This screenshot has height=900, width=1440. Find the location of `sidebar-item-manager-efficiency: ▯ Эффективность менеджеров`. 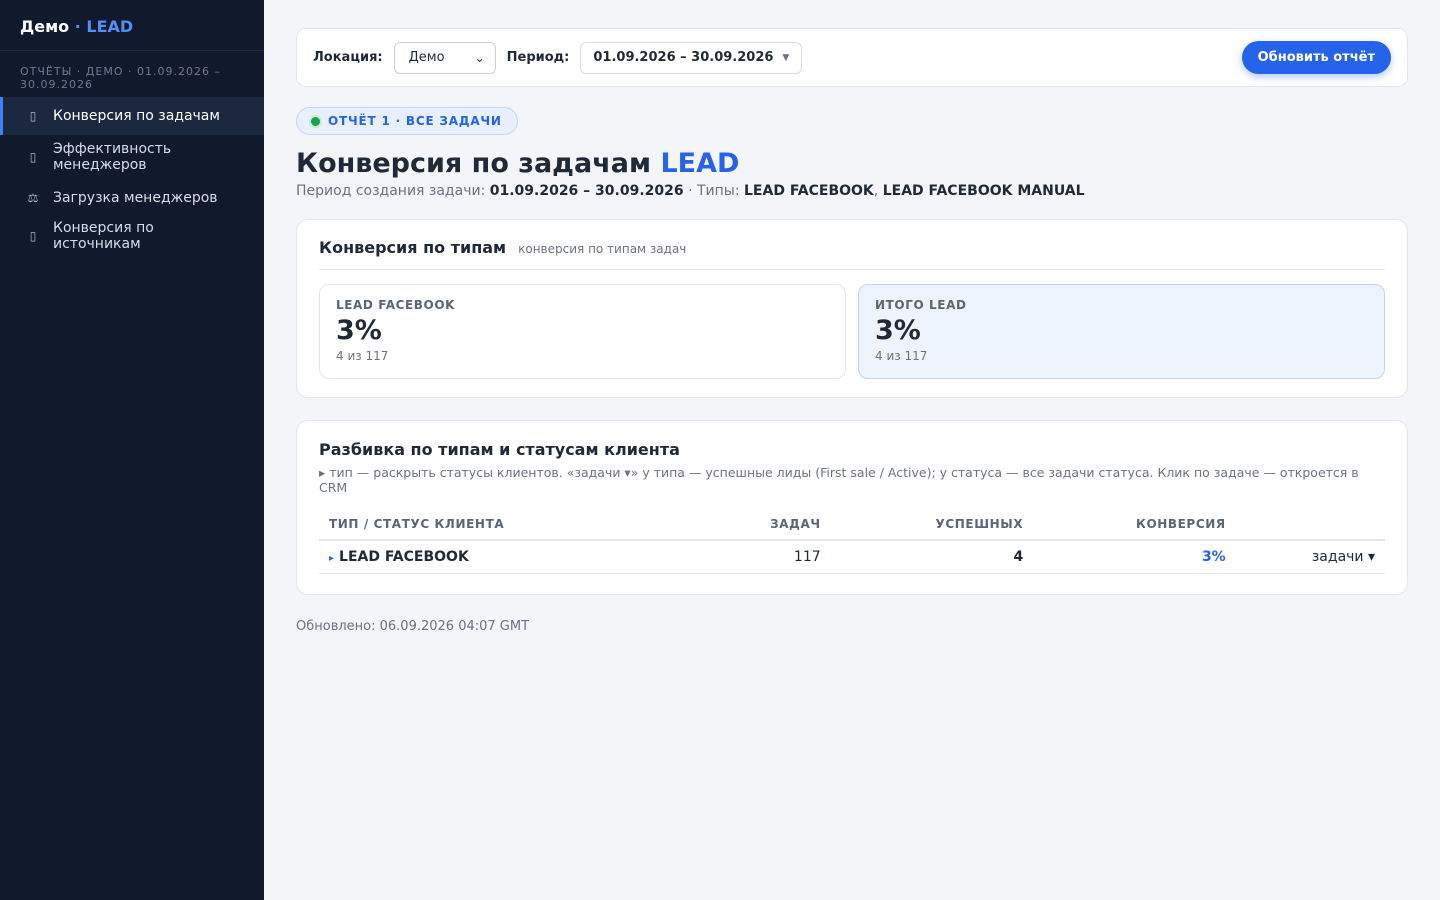

sidebar-item-manager-efficiency: ▯ Эффективность менеджеров is located at coordinates (132, 157).